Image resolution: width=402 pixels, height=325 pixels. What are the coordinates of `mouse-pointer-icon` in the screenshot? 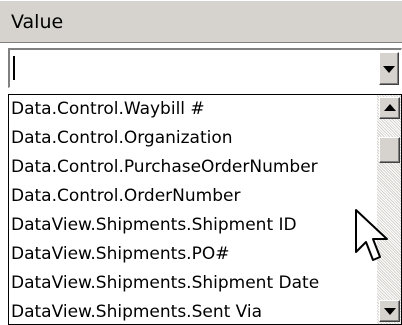 It's located at (371, 235).